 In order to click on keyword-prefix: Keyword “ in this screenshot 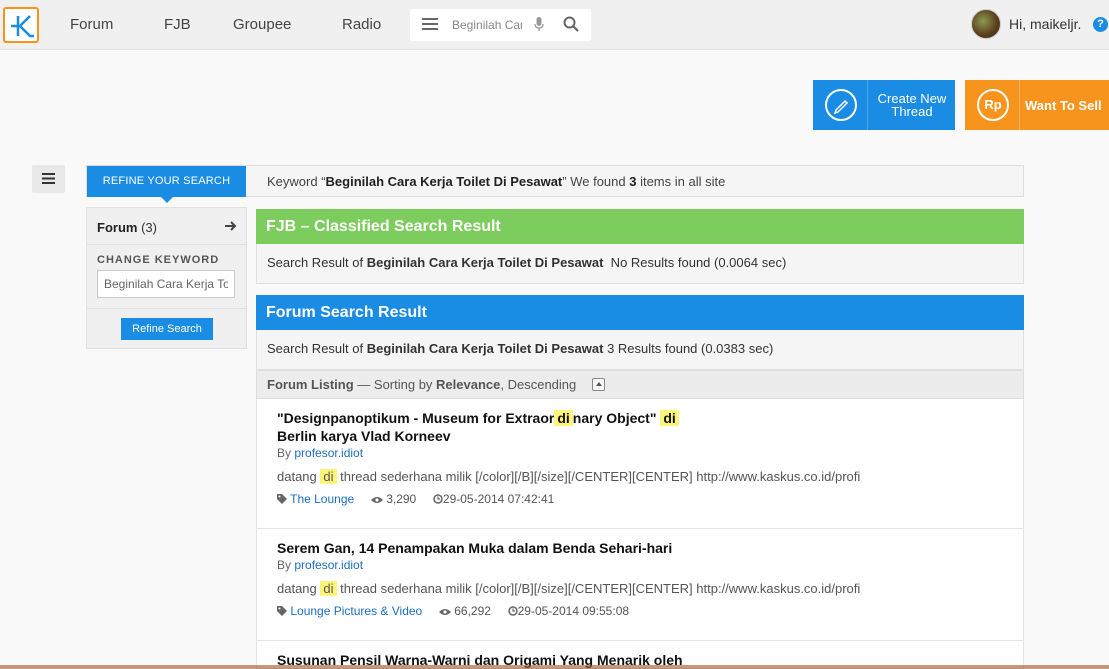, I will do `click(296, 181)`.